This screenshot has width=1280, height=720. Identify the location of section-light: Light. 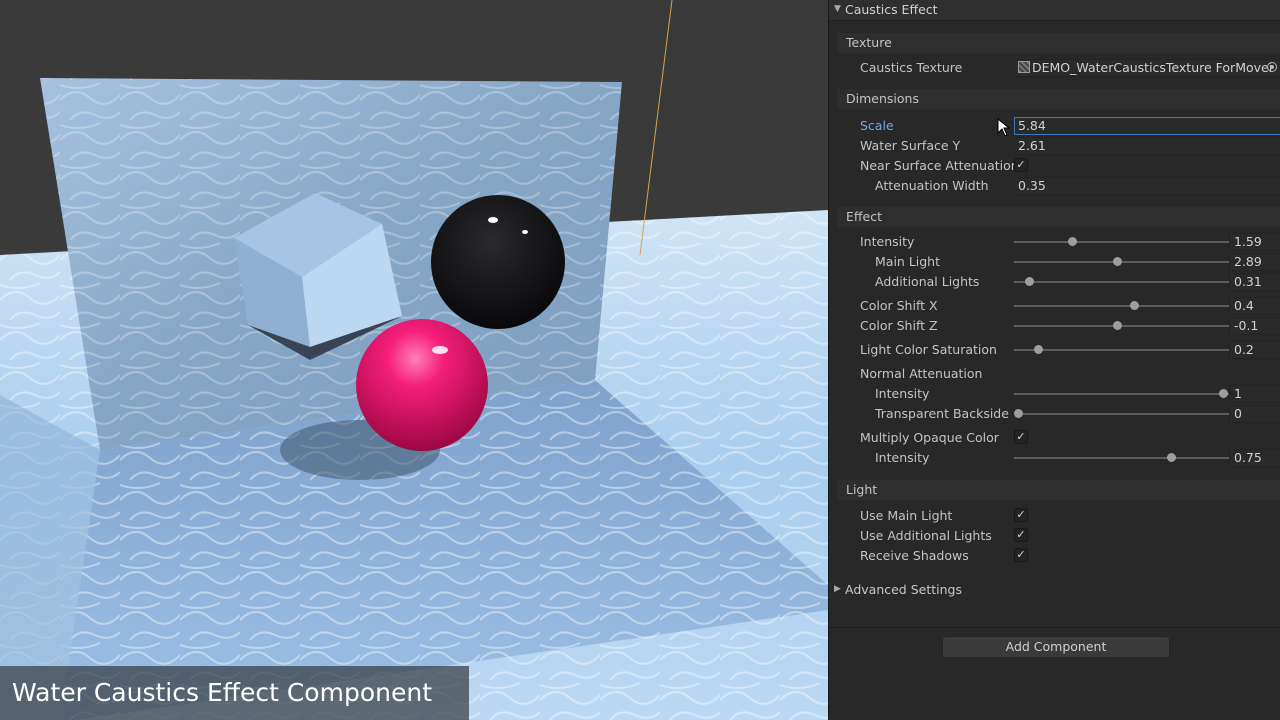
(1059, 490).